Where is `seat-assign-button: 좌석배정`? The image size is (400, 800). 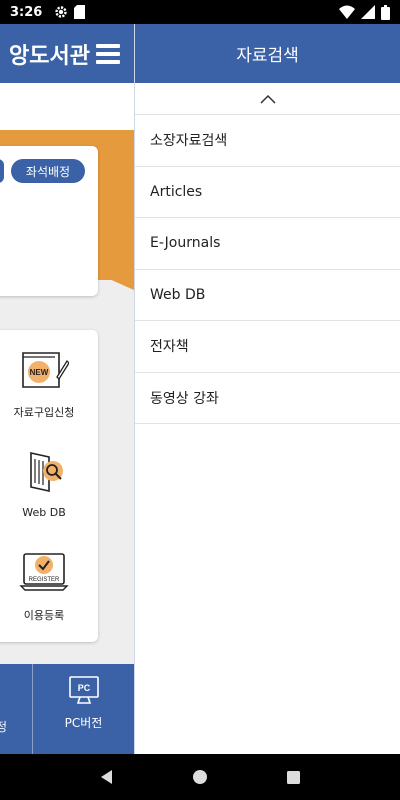 seat-assign-button: 좌석배정 is located at coordinates (48, 171).